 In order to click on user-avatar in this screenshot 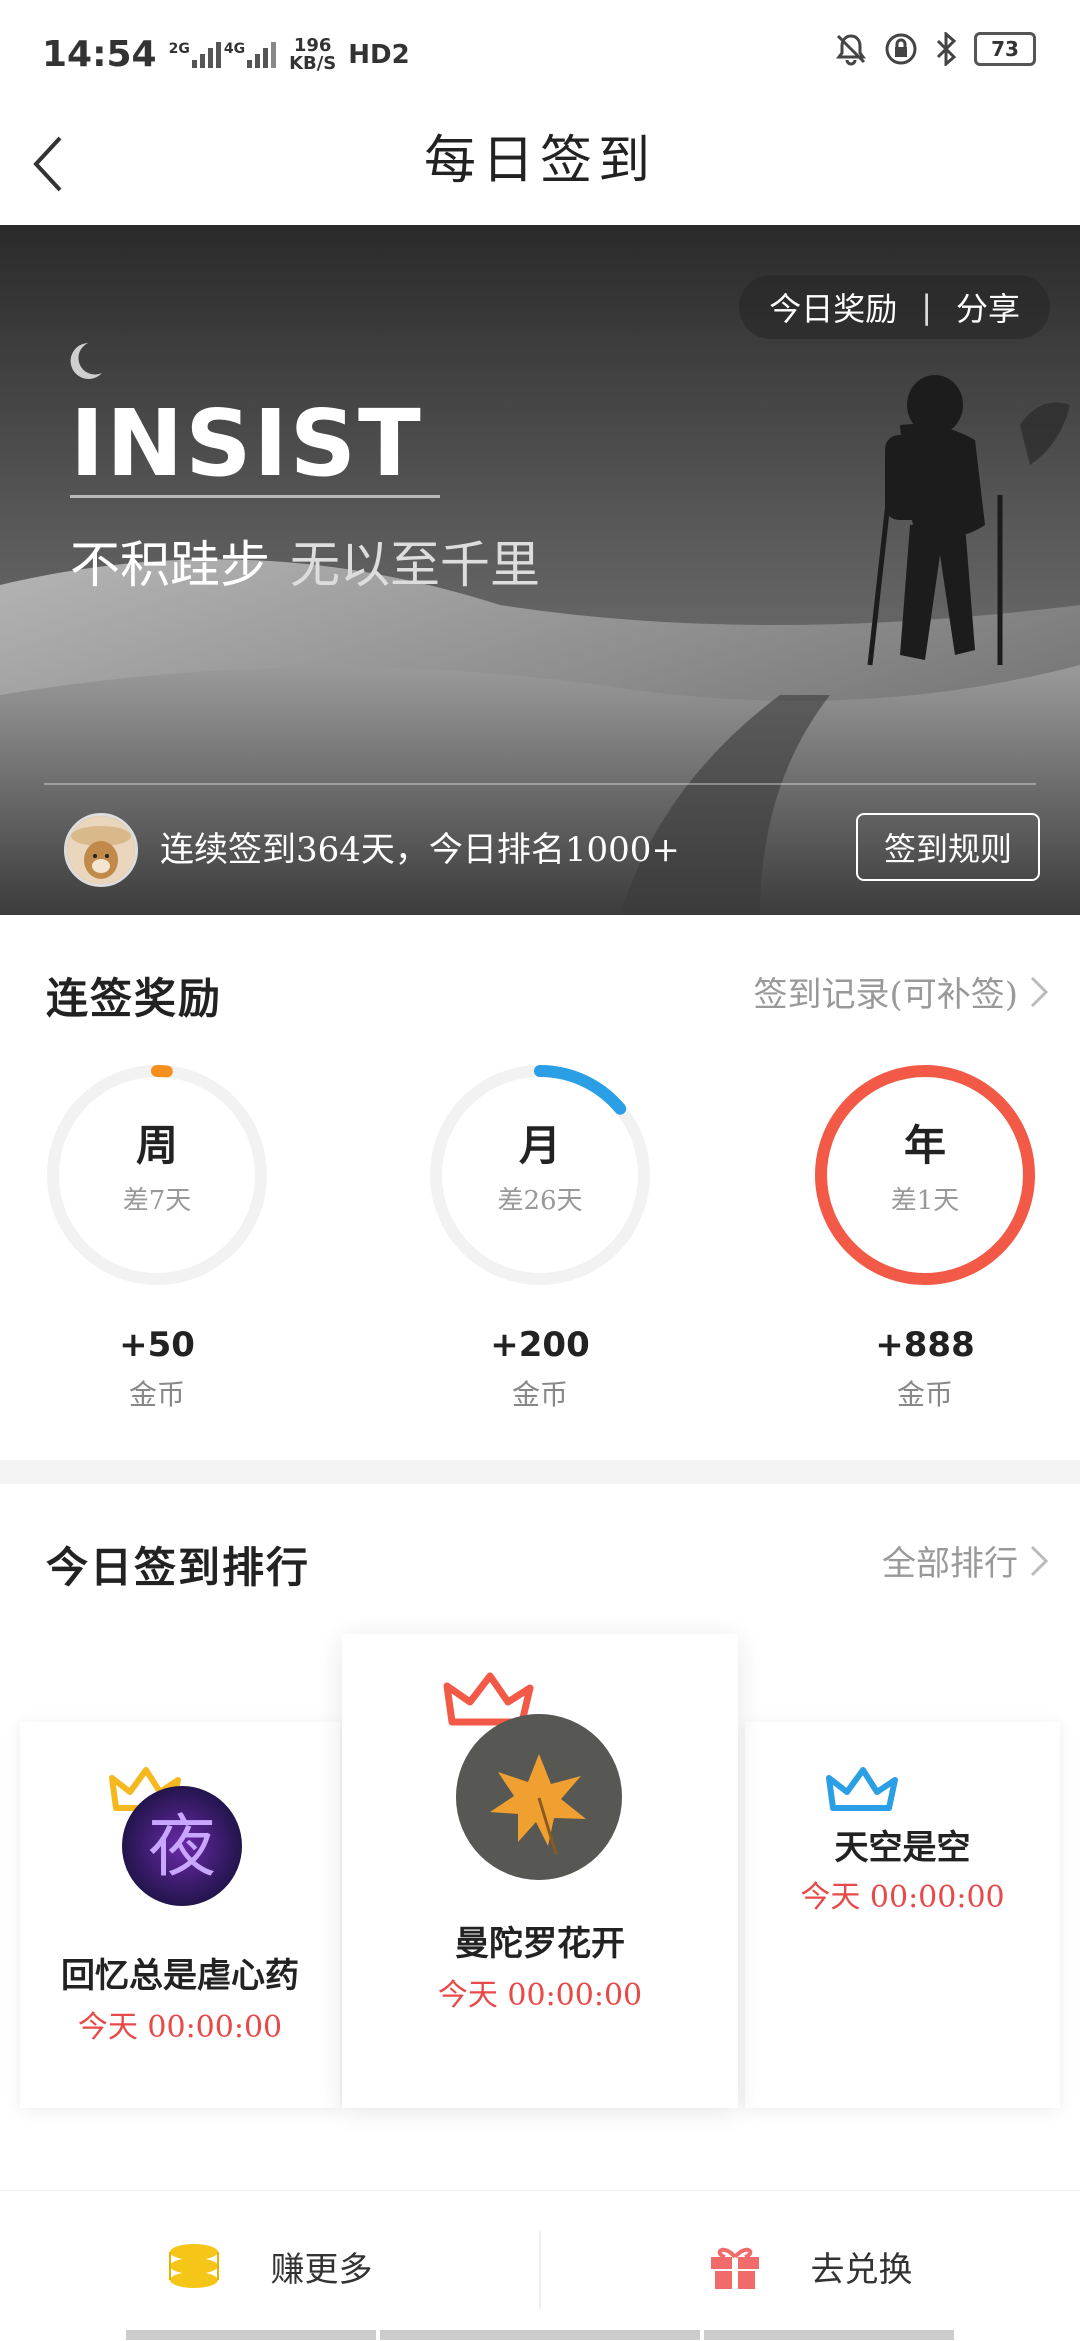, I will do `click(101, 850)`.